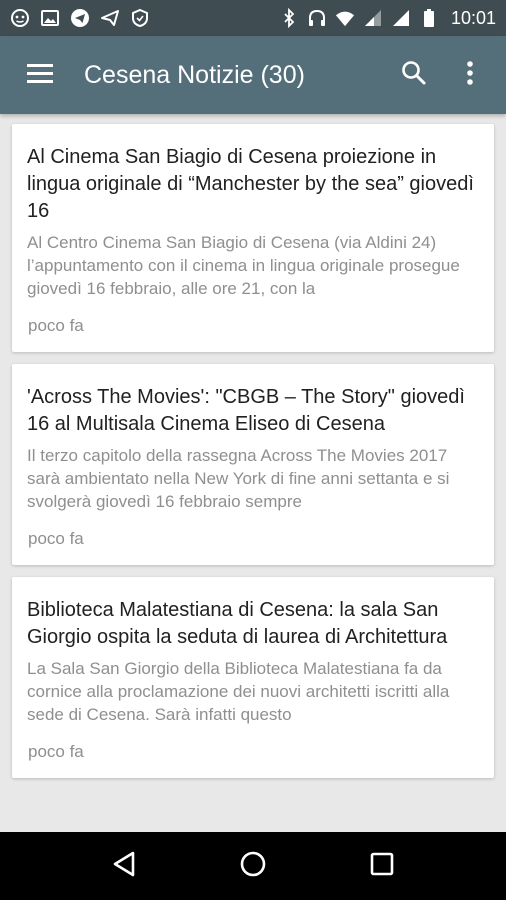 The image size is (506, 900). I want to click on menu-icon, so click(40, 75).